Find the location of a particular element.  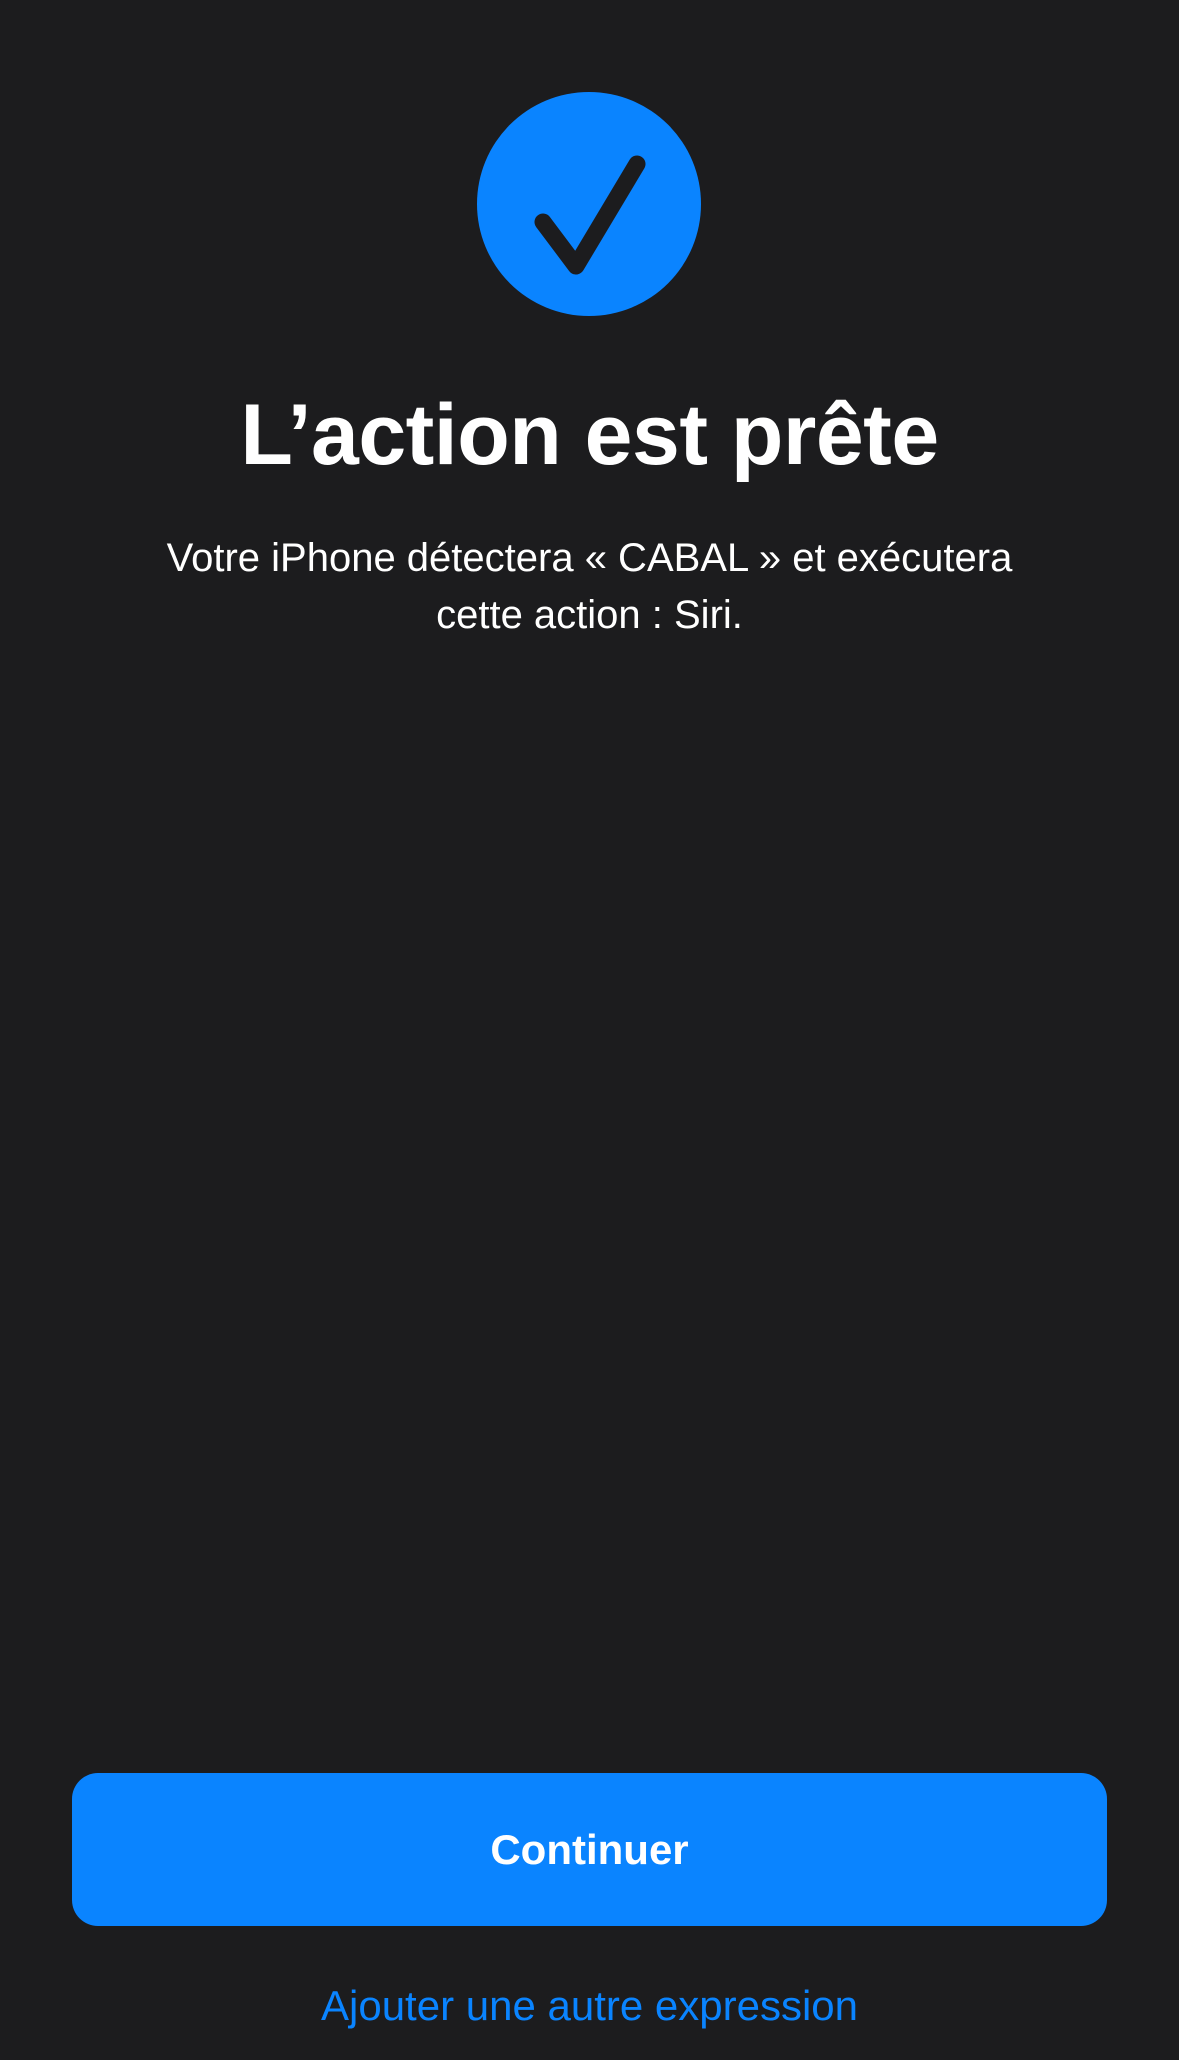

add-expression-link: Ajouter une autre expression is located at coordinates (589, 2006).